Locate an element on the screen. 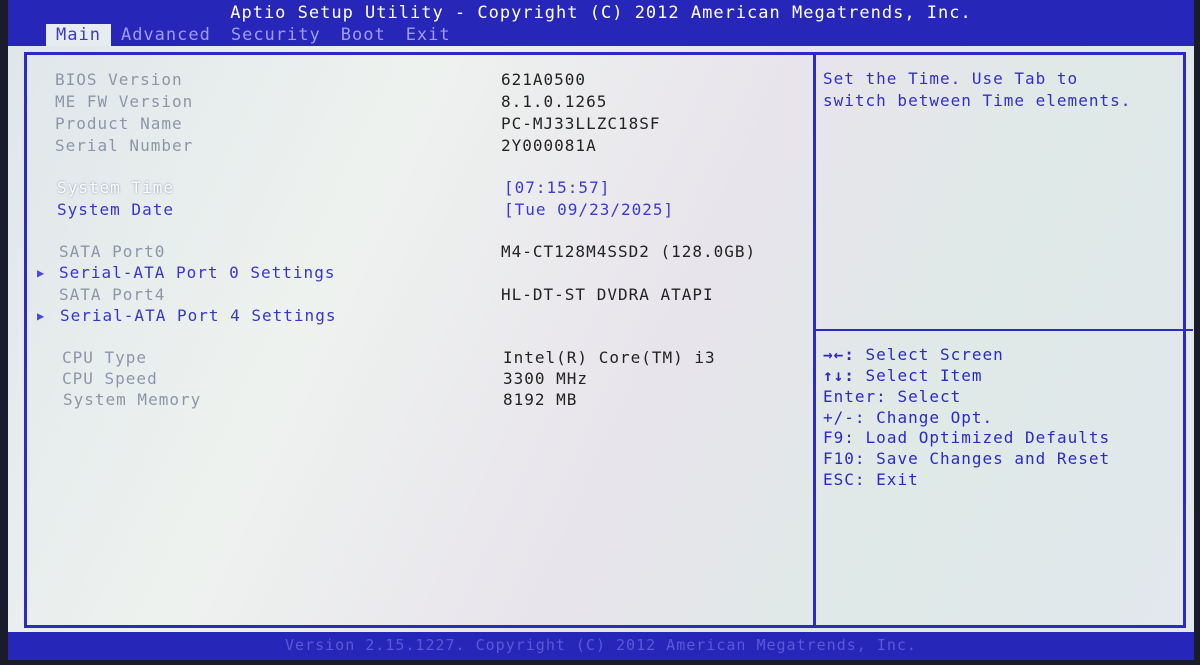 The width and height of the screenshot is (1200, 665). system-time-field: [07:15:57] is located at coordinates (557, 187).